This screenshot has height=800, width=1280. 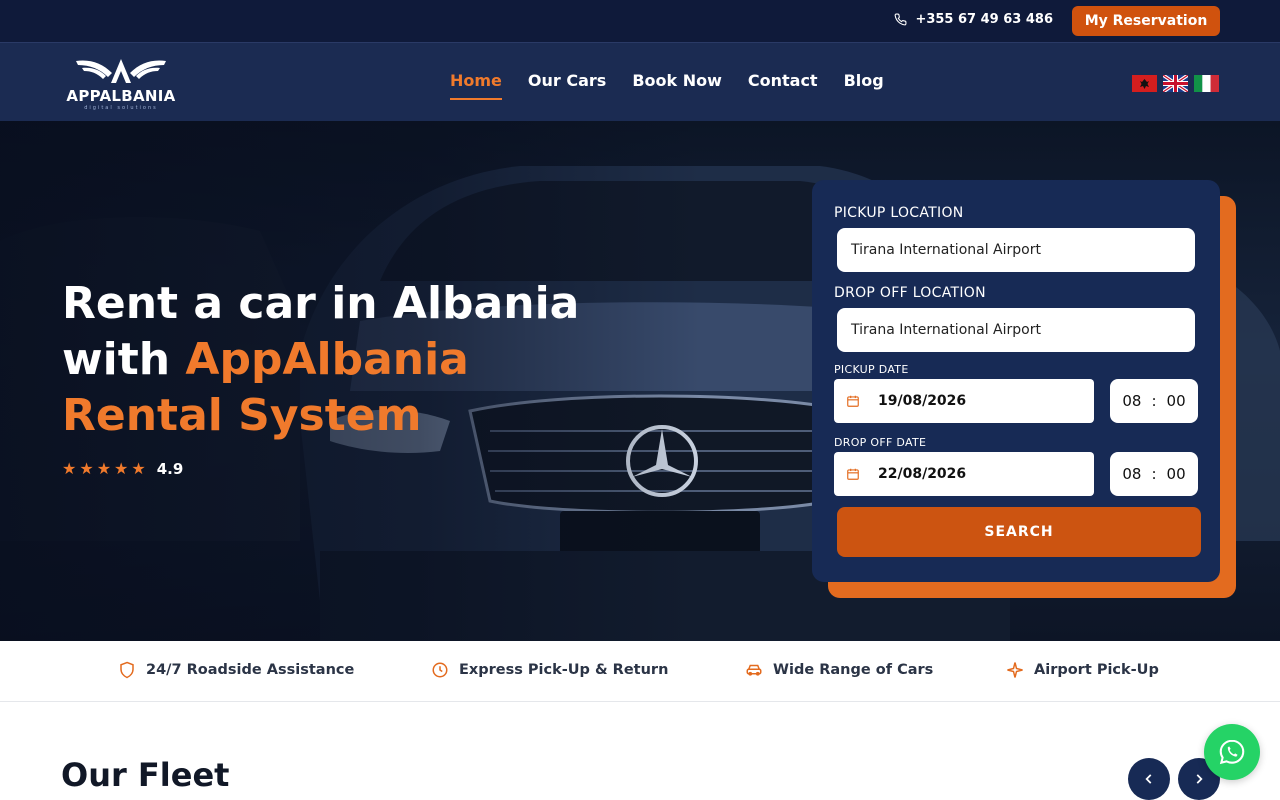 I want to click on dropoff-minute: 00, so click(x=1176, y=474).